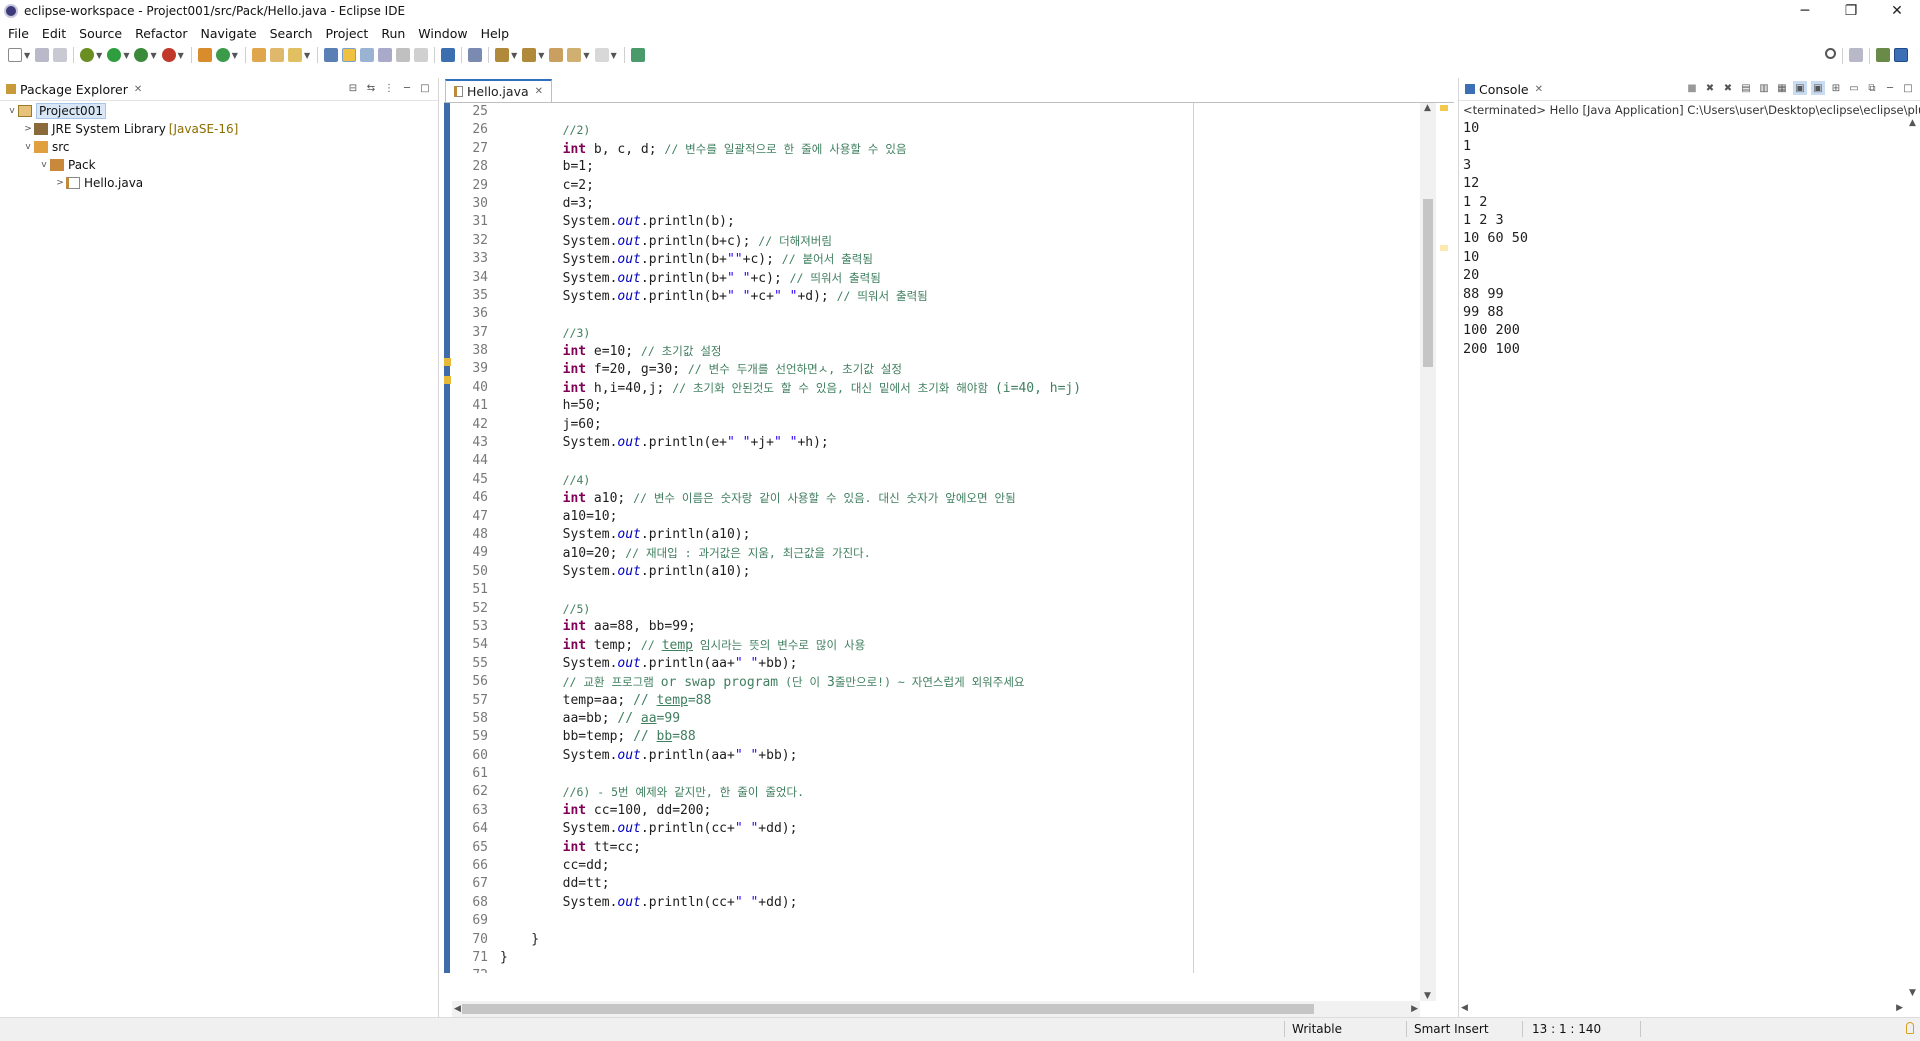 The width and height of the screenshot is (1920, 1041). Describe the element at coordinates (933, 572) in the screenshot. I see `code-line: 50 System.out.println(a10);` at that location.